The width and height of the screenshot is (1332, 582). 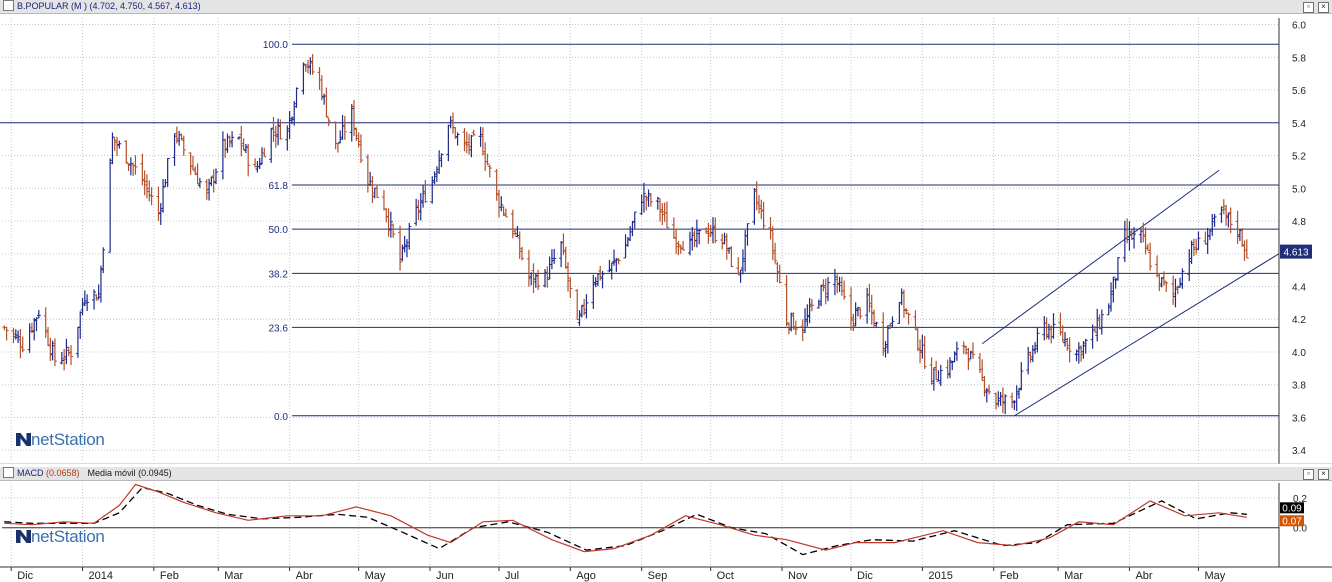 I want to click on y-tick-label: 4.0, so click(x=1299, y=353).